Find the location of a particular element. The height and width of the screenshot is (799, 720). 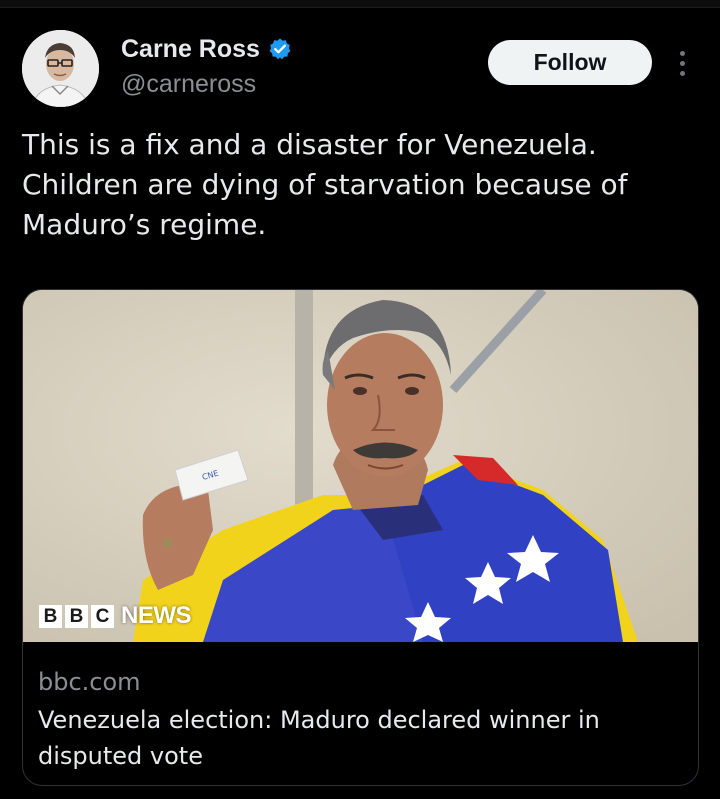

profile-photo is located at coordinates (60, 68).